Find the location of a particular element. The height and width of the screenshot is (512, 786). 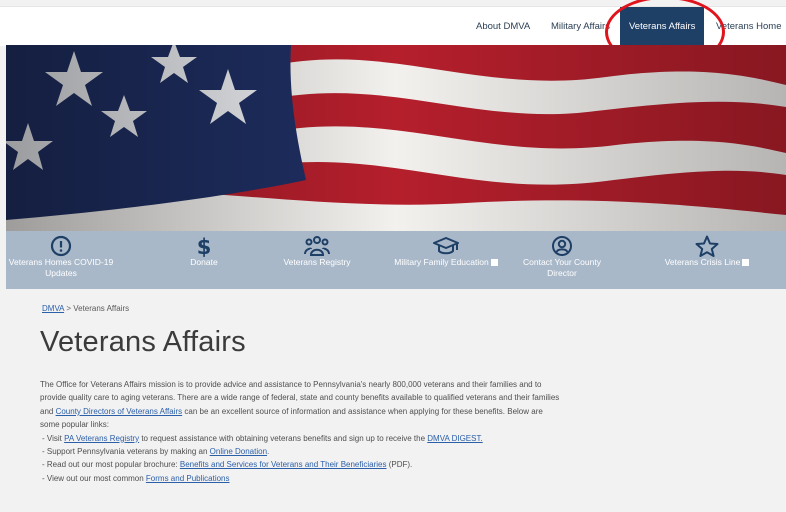

quick-link-label: Veterans Homes COVID-19 is located at coordinates (61, 262).